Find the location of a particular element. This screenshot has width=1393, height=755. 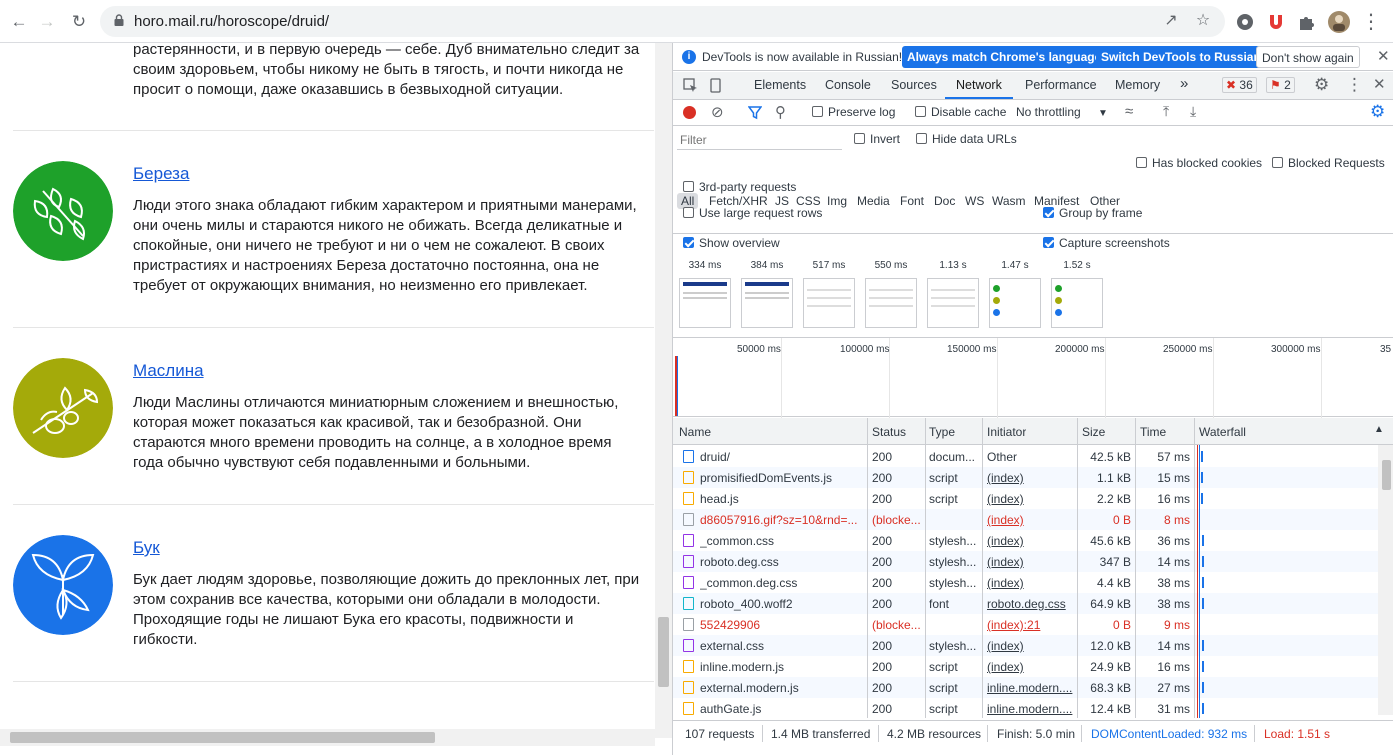

extension-gear-icon is located at coordinates (1245, 22).